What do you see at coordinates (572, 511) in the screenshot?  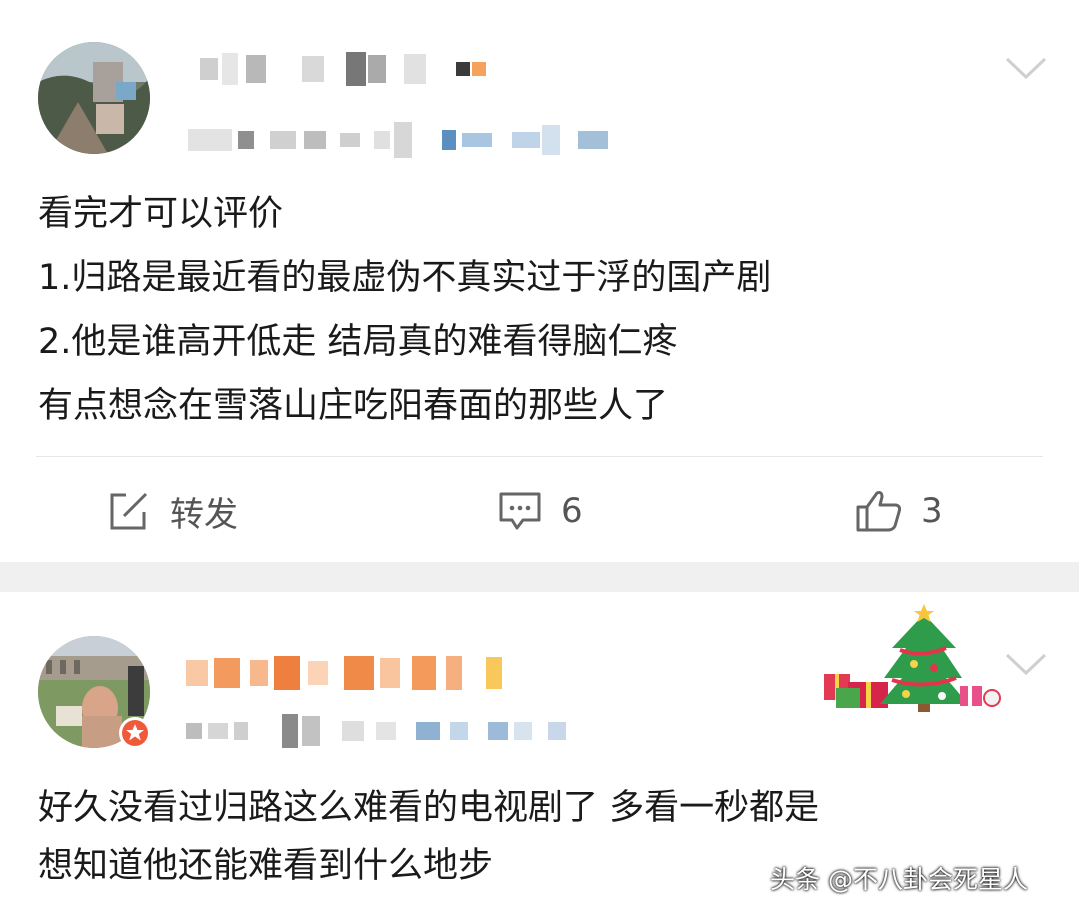 I see `comment-count: 6` at bounding box center [572, 511].